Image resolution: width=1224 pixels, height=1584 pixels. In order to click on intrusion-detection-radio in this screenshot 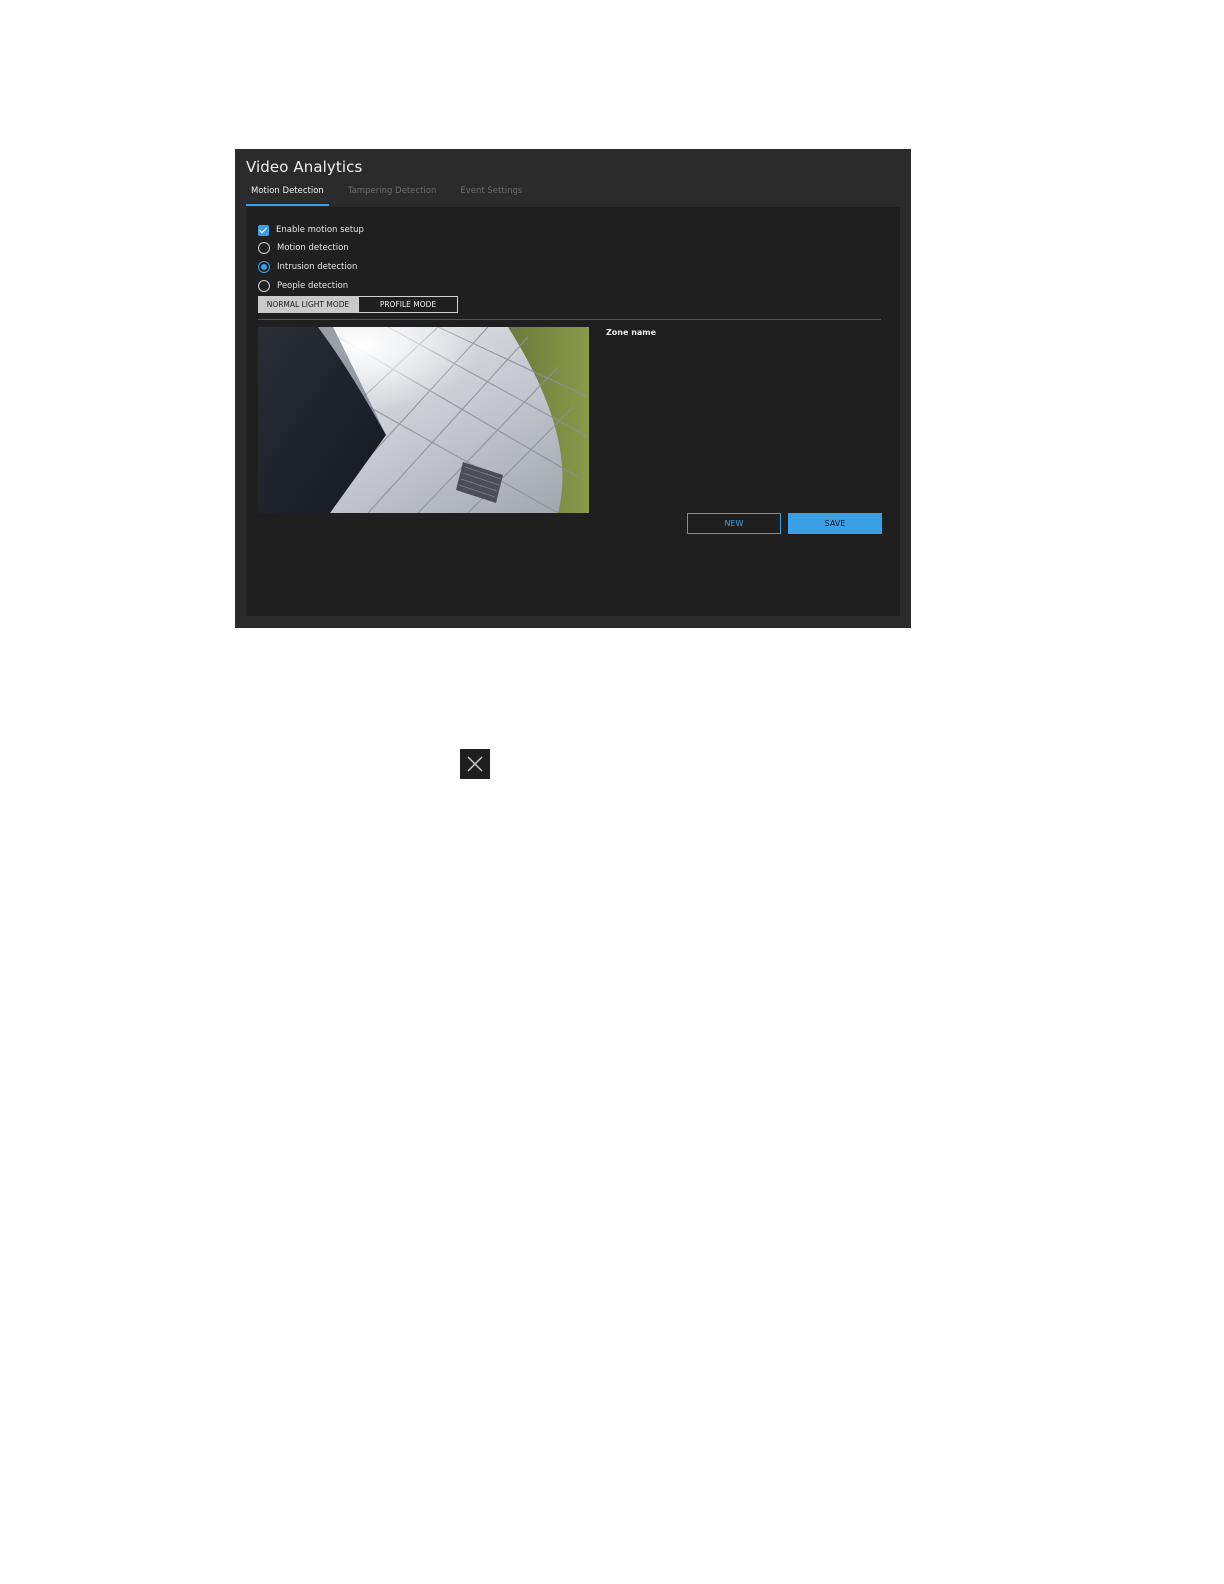, I will do `click(264, 267)`.